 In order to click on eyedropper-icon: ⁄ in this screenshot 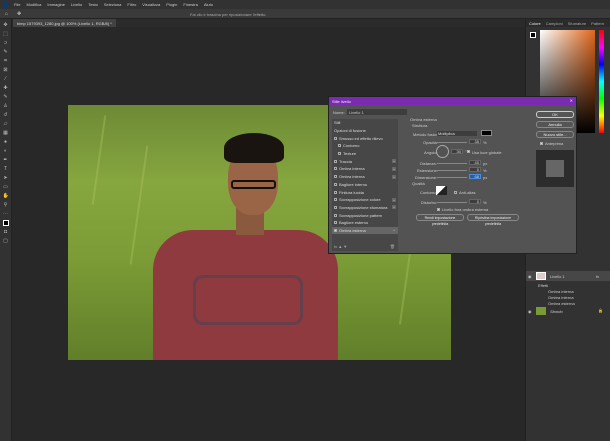, I will do `click(6, 79)`.